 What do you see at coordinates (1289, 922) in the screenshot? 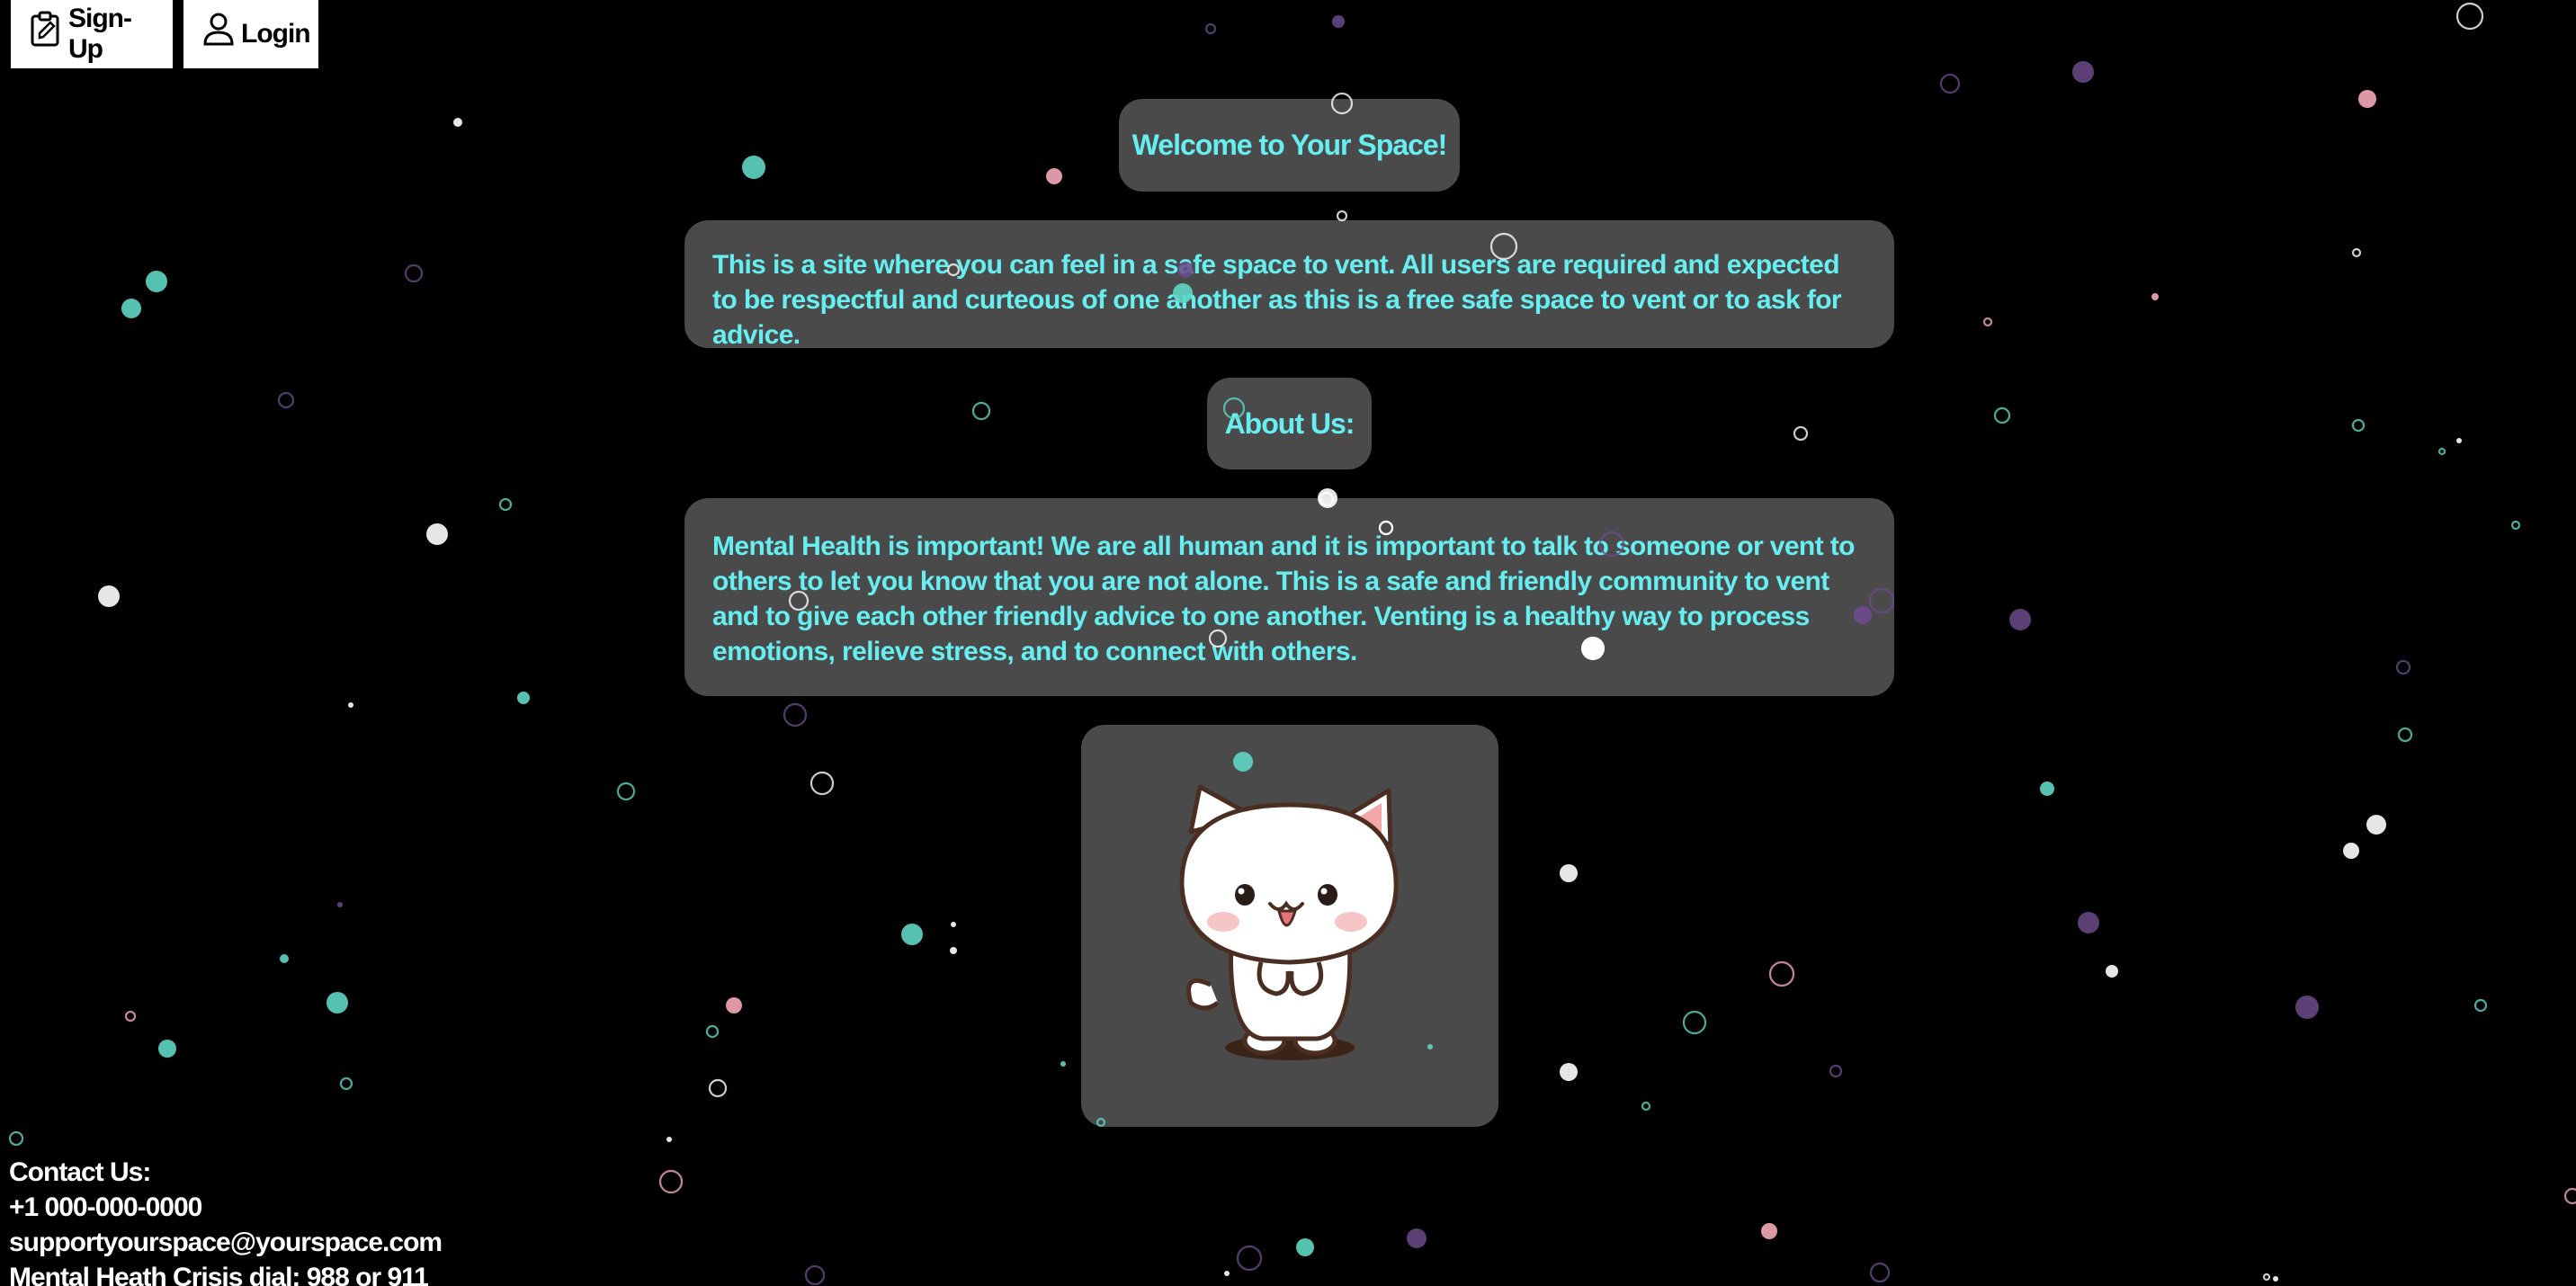
I see `cat-mascot-icon` at bounding box center [1289, 922].